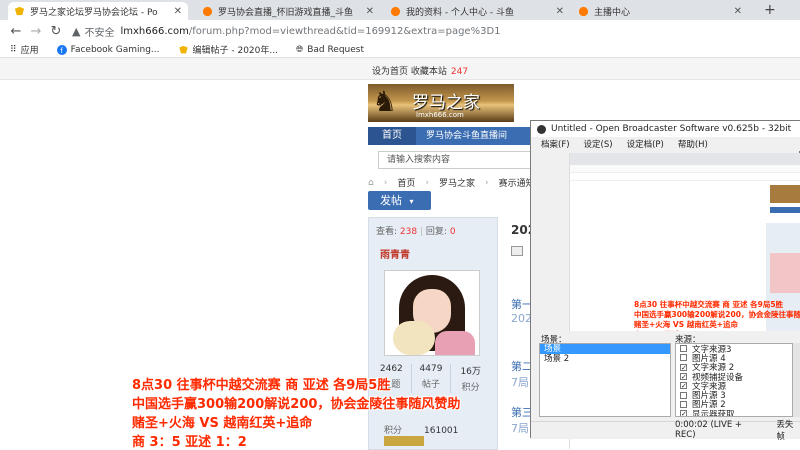  What do you see at coordinates (395, 253) in the screenshot?
I see `author-name: 雨青青` at bounding box center [395, 253].